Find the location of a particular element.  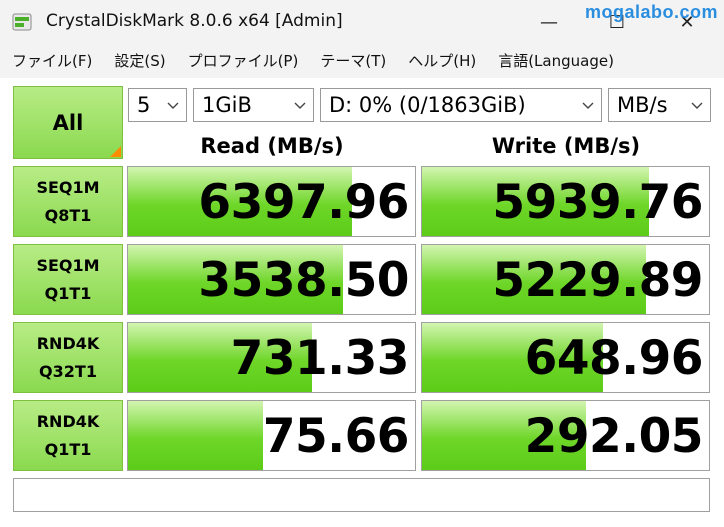

write-result: 648.96 is located at coordinates (565, 357).